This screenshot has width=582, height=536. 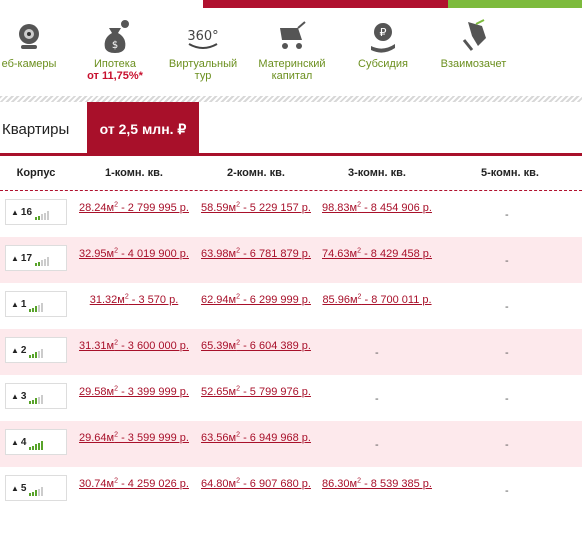 I want to click on top-green-button-edge, so click(x=515, y=4).